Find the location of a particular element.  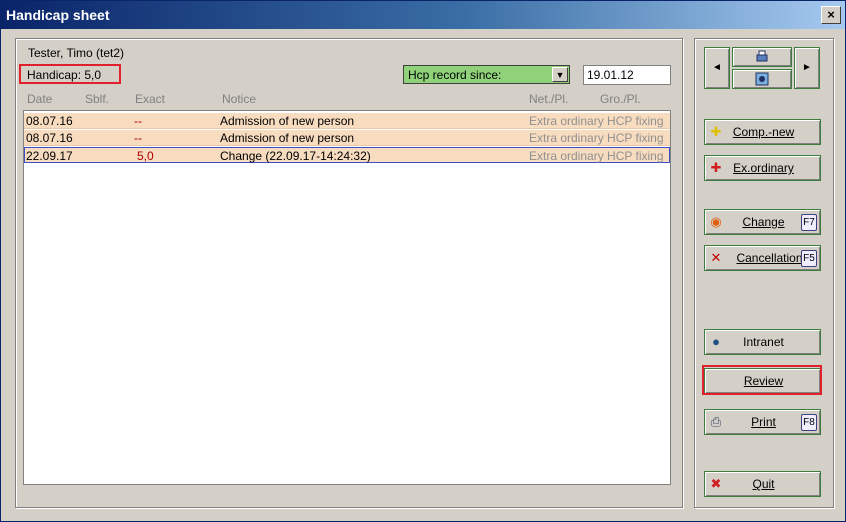

column-header-notice: Notice is located at coordinates (239, 99).